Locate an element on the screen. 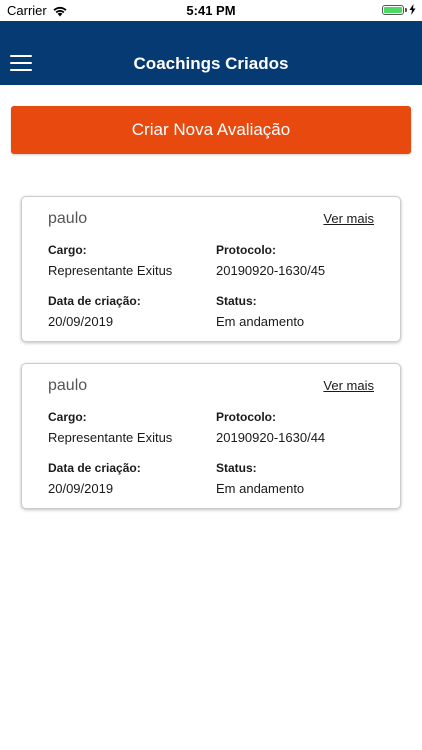 This screenshot has height=750, width=422. battery-fill is located at coordinates (393, 9).